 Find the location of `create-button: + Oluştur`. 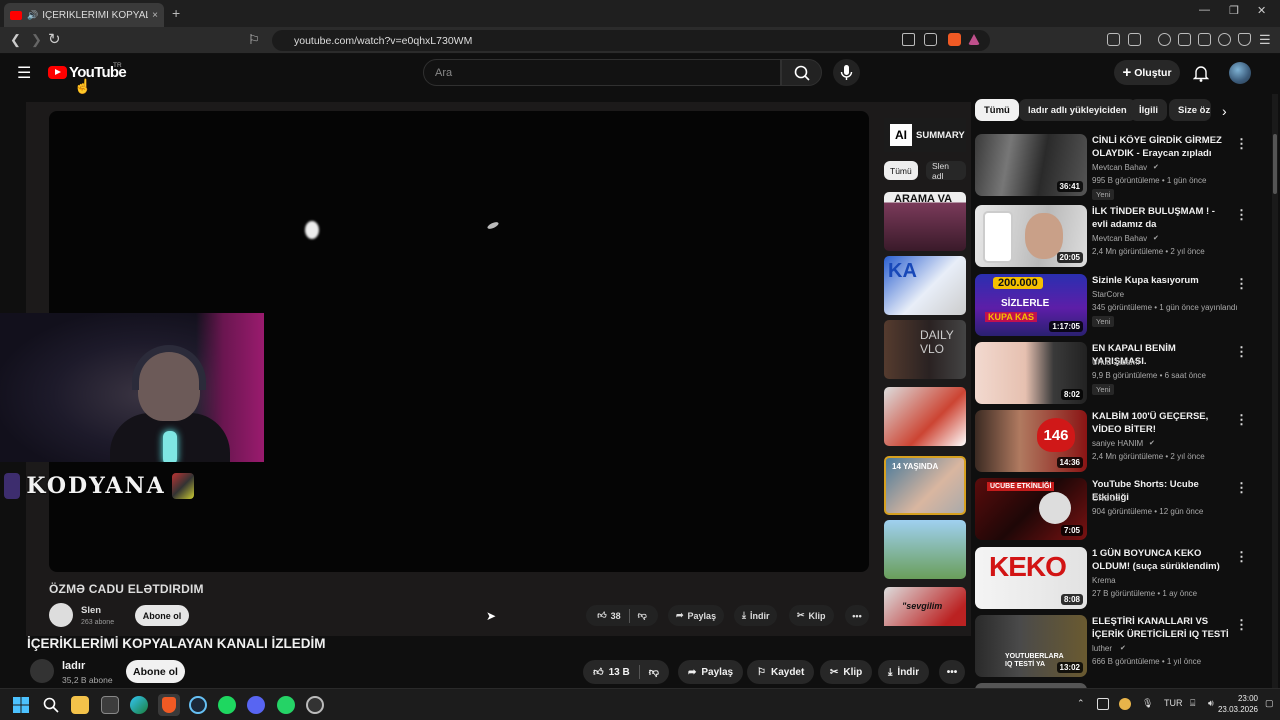

create-button: + Oluştur is located at coordinates (1147, 72).